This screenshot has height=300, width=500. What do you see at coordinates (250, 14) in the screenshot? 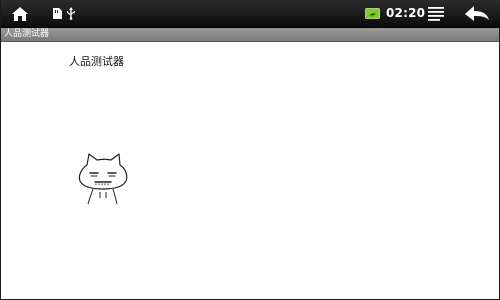
I see `status-bar: 02:20` at bounding box center [250, 14].